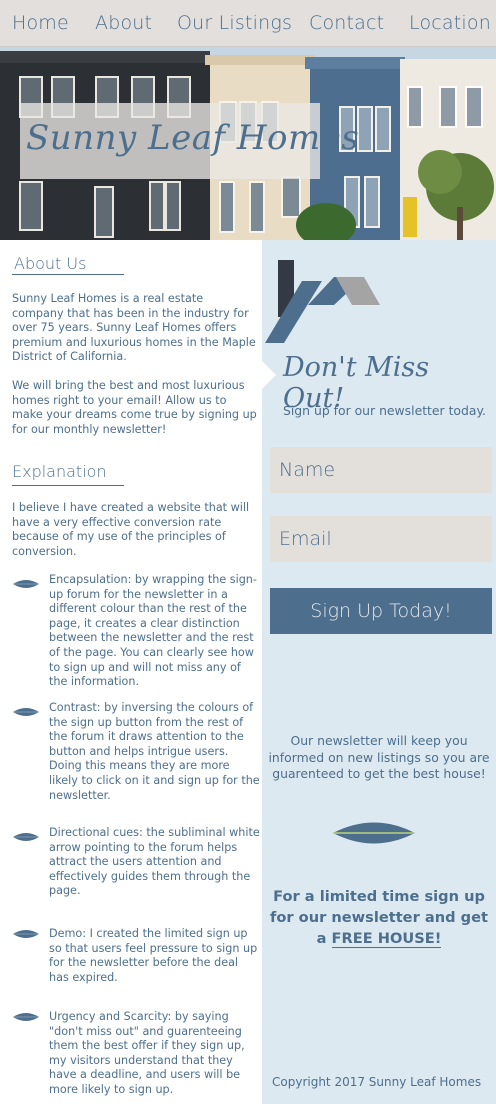 This screenshot has height=1104, width=496. Describe the element at coordinates (50, 263) in the screenshot. I see `about-heading: About Us` at that location.